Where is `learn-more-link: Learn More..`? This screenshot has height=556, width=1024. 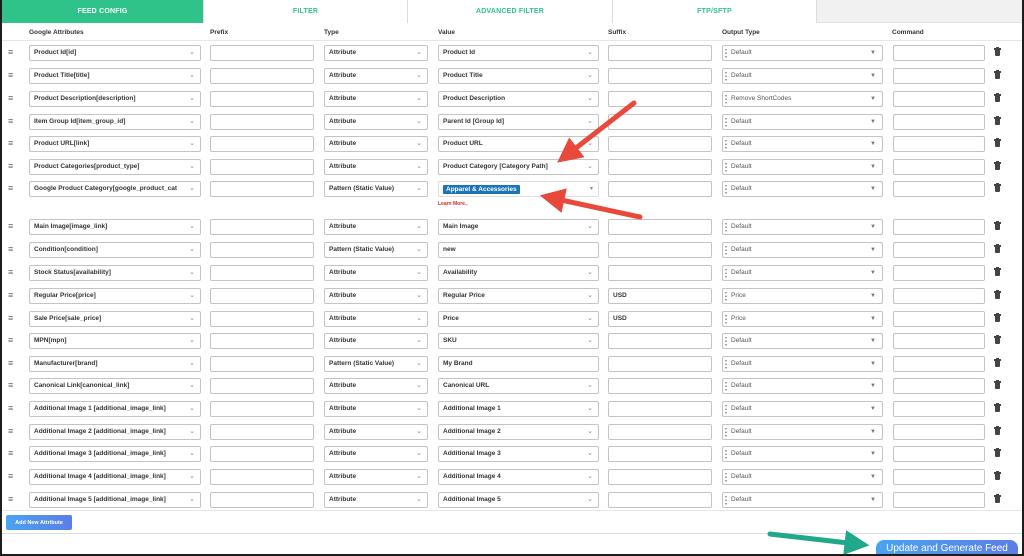
learn-more-link: Learn More.. is located at coordinates (453, 204).